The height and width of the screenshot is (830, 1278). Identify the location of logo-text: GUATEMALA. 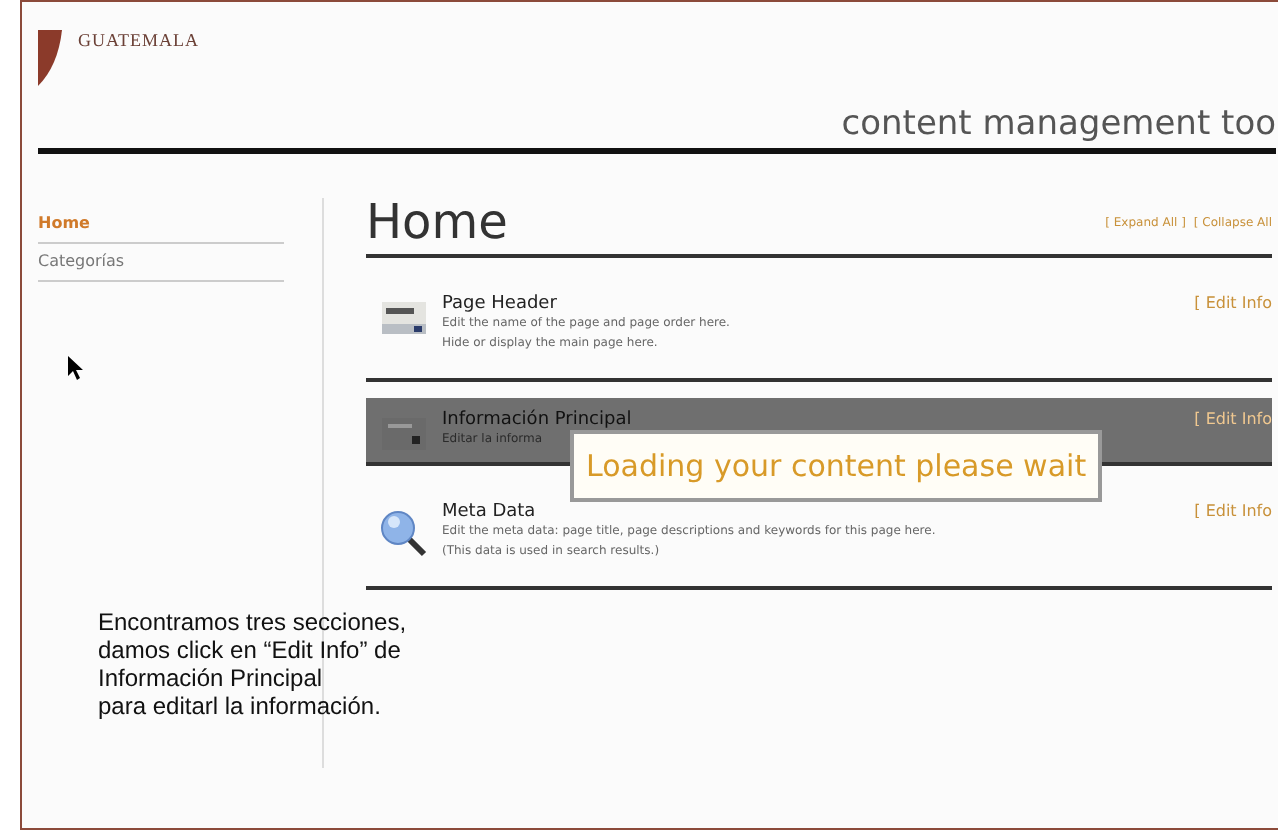
(138, 40).